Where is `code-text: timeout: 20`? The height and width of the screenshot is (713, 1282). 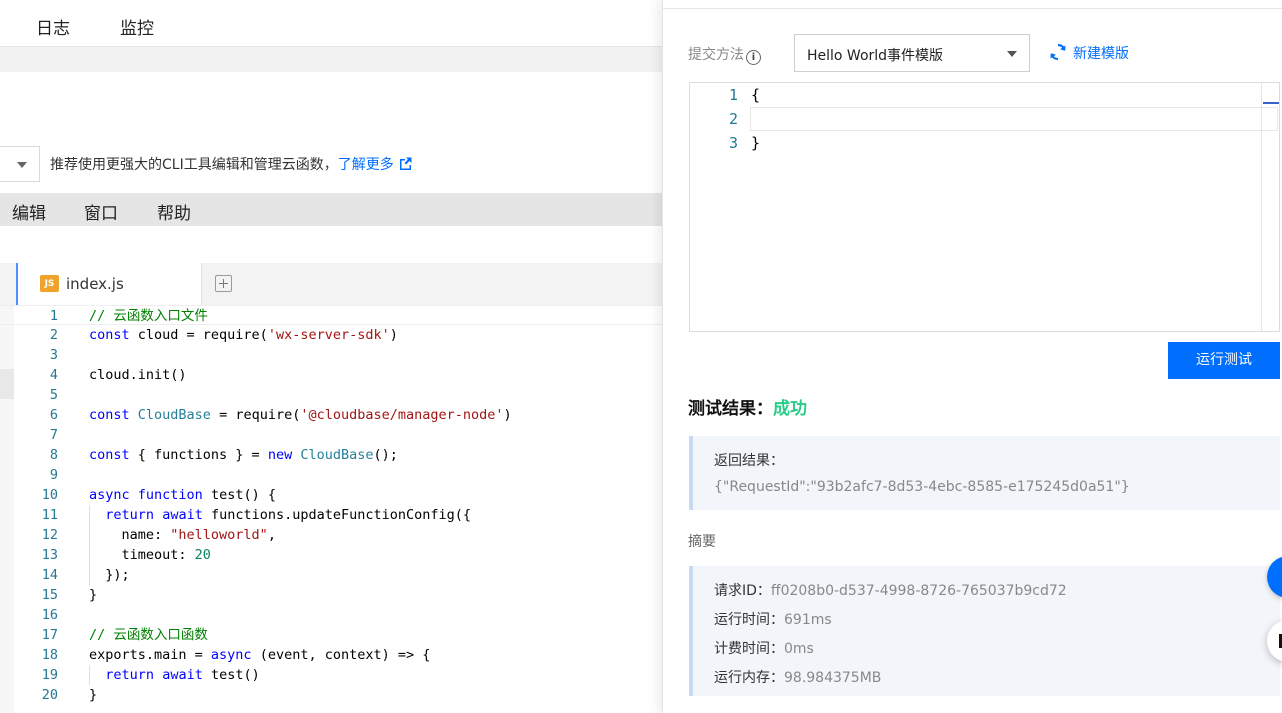
code-text: timeout: 20 is located at coordinates (150, 555).